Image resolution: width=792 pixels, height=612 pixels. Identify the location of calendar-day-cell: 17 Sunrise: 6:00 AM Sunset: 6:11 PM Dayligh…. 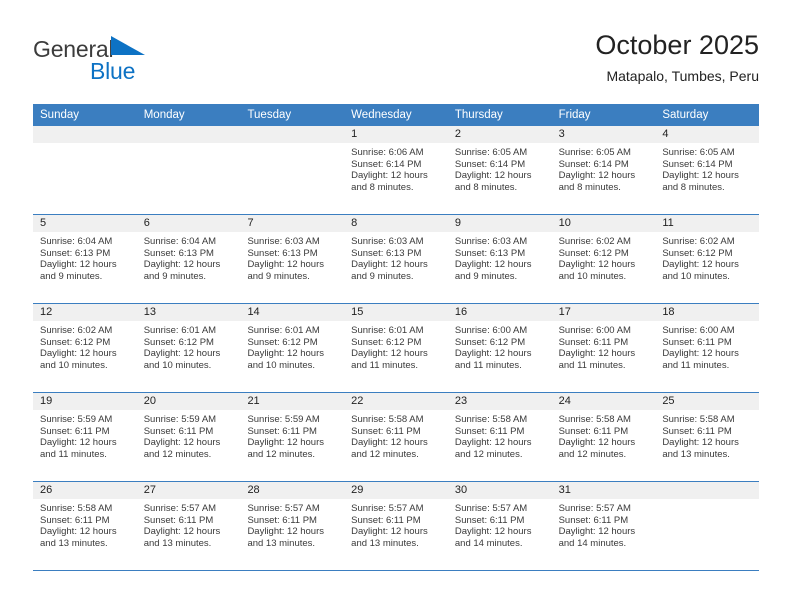
(603, 348).